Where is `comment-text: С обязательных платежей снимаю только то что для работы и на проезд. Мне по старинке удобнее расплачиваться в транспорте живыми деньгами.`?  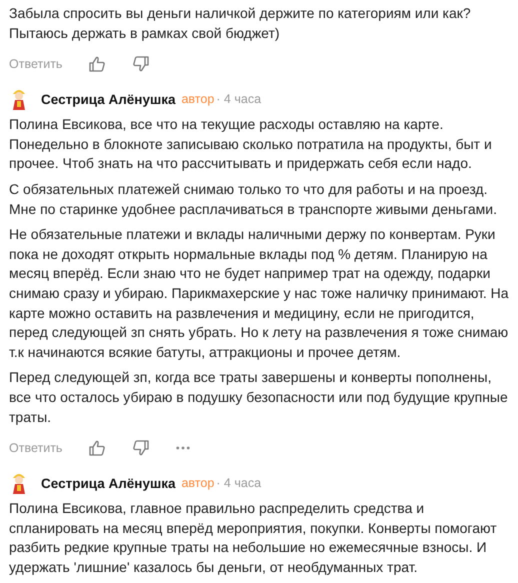 comment-text: С обязательных платежей снимаю только то что для работы и на проезд. Мне по старинке удобнее расплачиваться в транспорте живыми деньгами. is located at coordinates (253, 199).